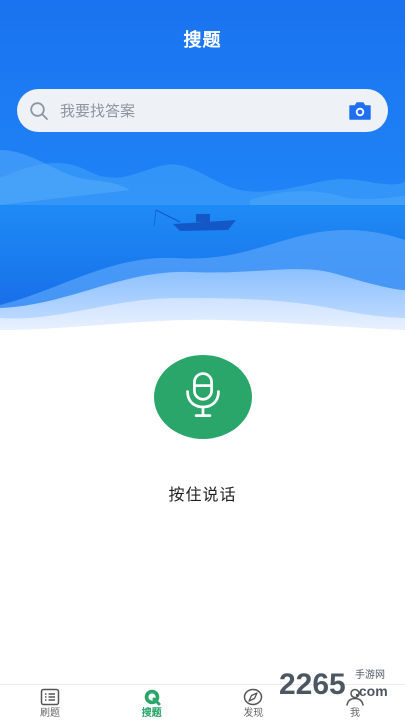 This screenshot has height=720, width=405. I want to click on search-q-icon, so click(152, 697).